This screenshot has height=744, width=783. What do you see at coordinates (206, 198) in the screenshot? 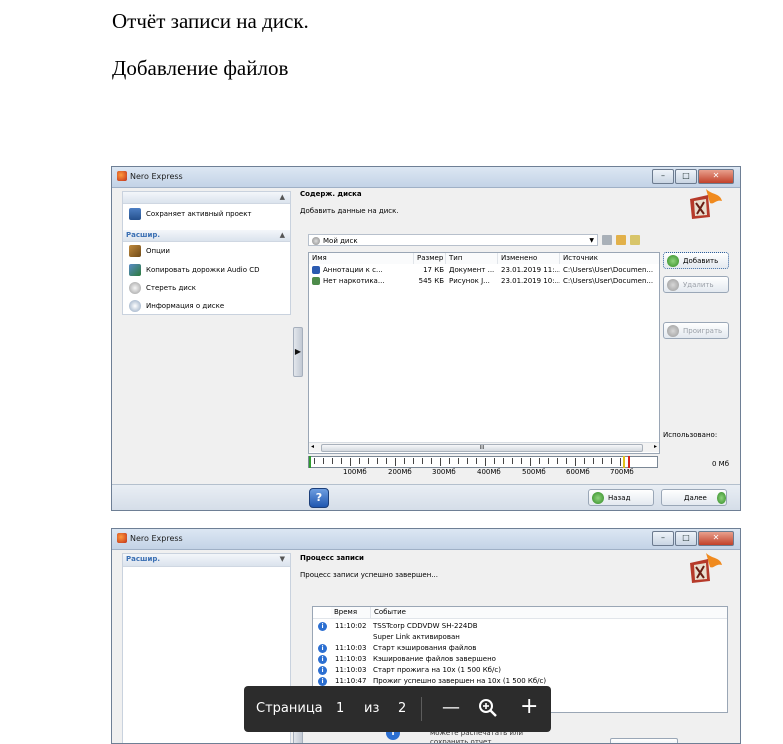
I see `left-panel-section-header: ▲` at bounding box center [206, 198].